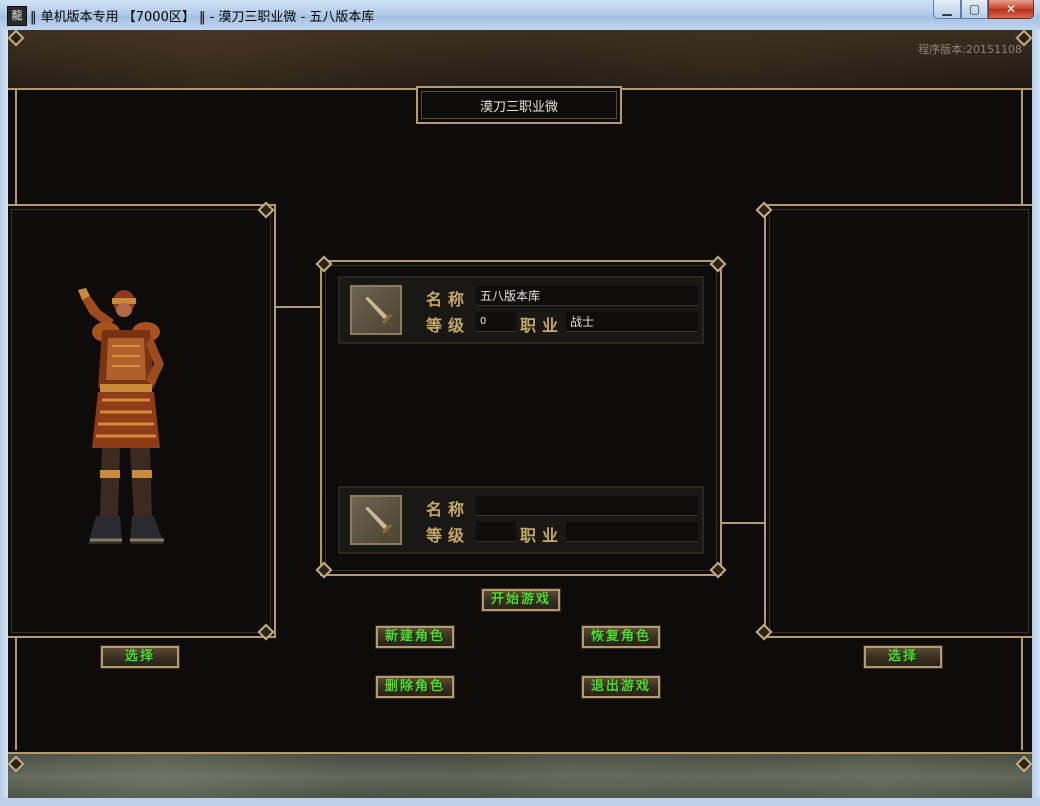 The width and height of the screenshot is (1040, 806). What do you see at coordinates (587, 506) in the screenshot?
I see `slot-2-name-value` at bounding box center [587, 506].